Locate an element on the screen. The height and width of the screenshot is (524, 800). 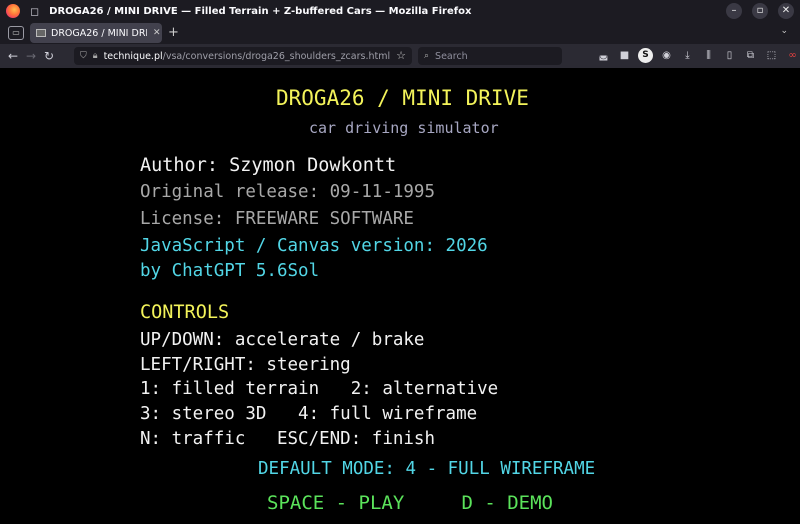
tab-close-icon: ✕ is located at coordinates (157, 33).